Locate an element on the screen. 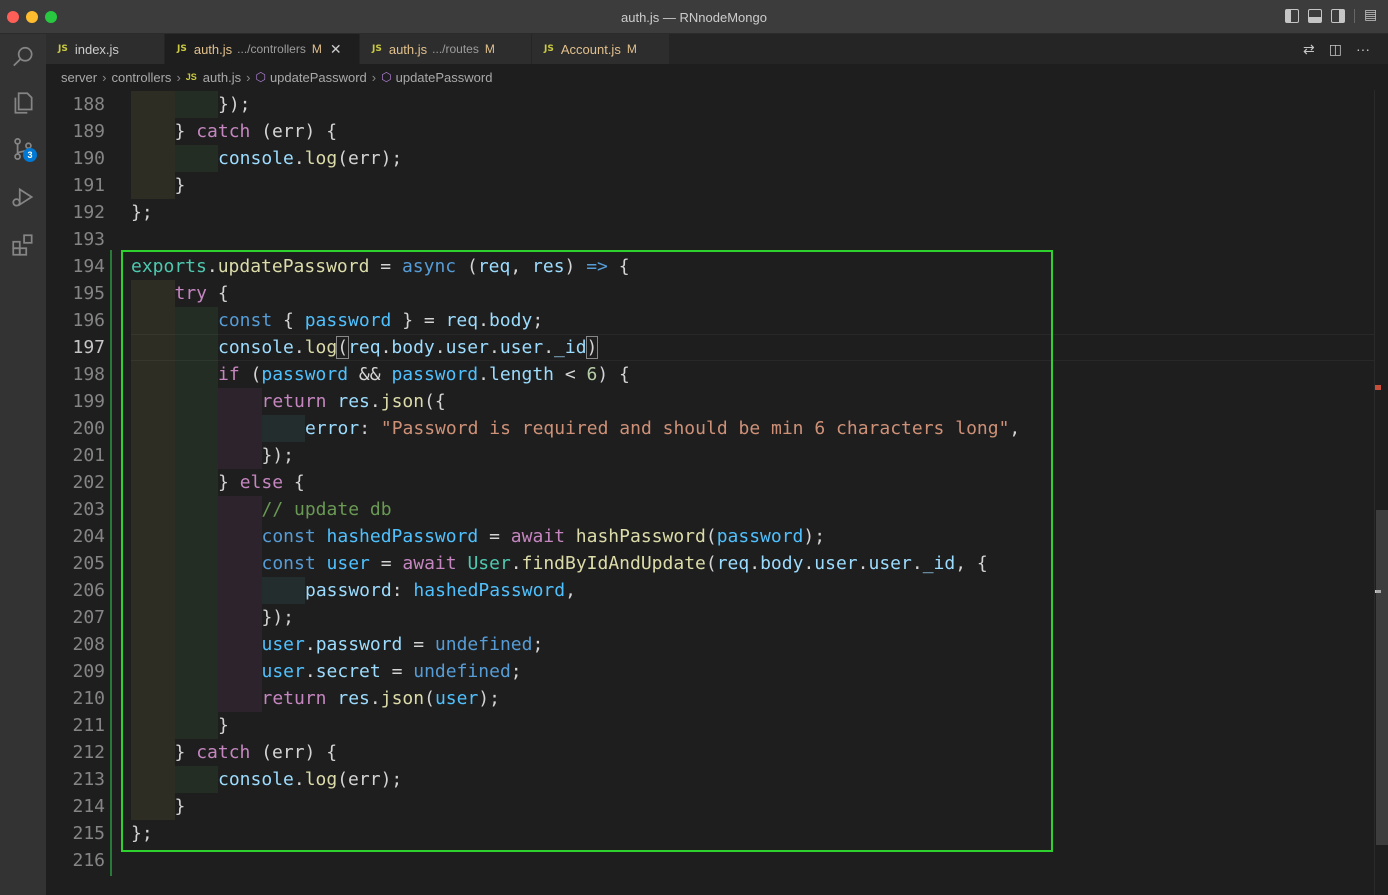 The image size is (1388, 895). layout-controls is located at coordinates (1331, 14).